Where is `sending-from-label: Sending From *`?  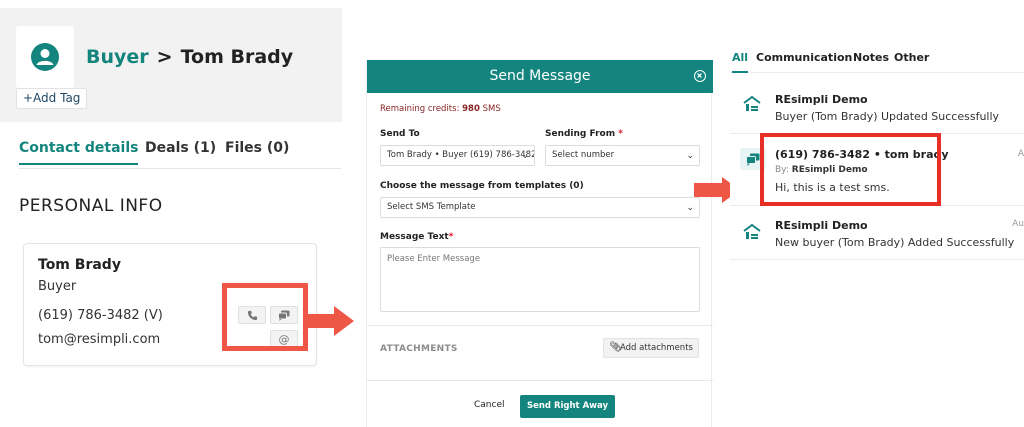 sending-from-label: Sending From * is located at coordinates (584, 134).